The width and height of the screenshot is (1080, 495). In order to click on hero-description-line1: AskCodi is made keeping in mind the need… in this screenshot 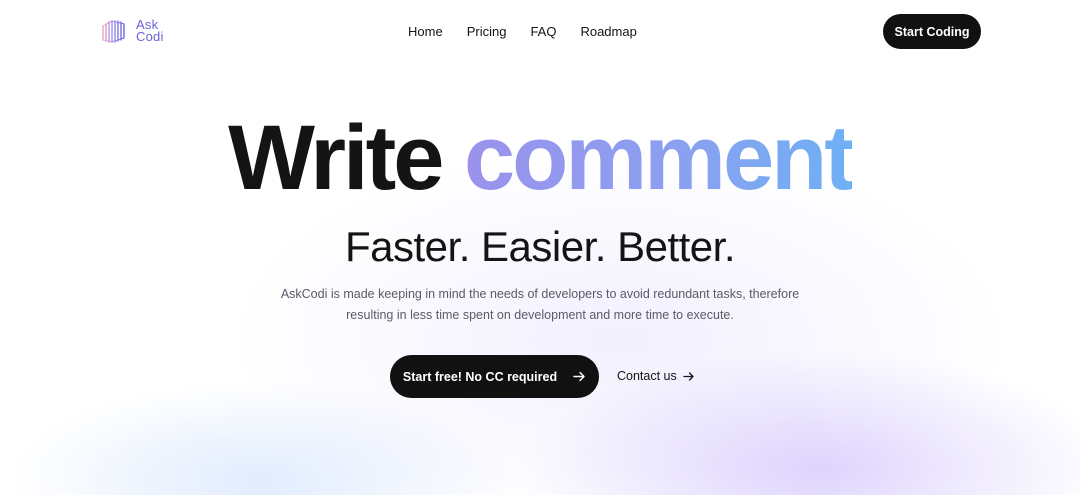, I will do `click(540, 294)`.